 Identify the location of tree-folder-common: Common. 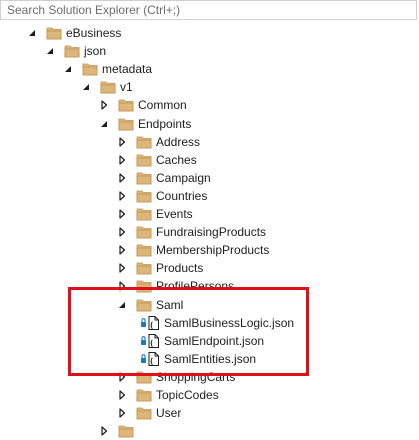
(209, 105).